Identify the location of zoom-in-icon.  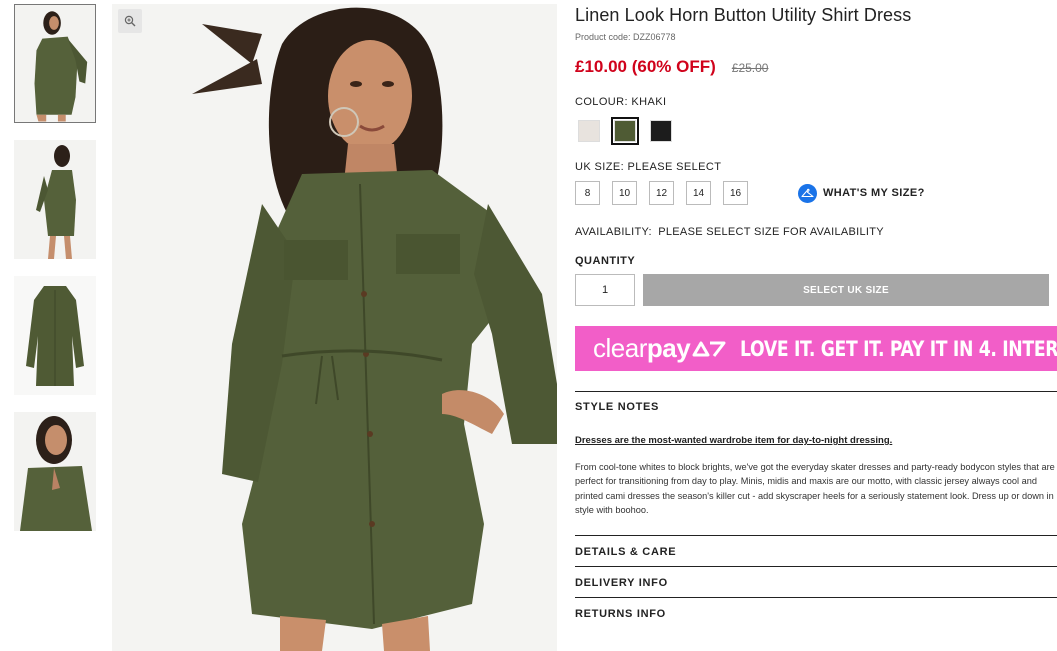
(130, 21).